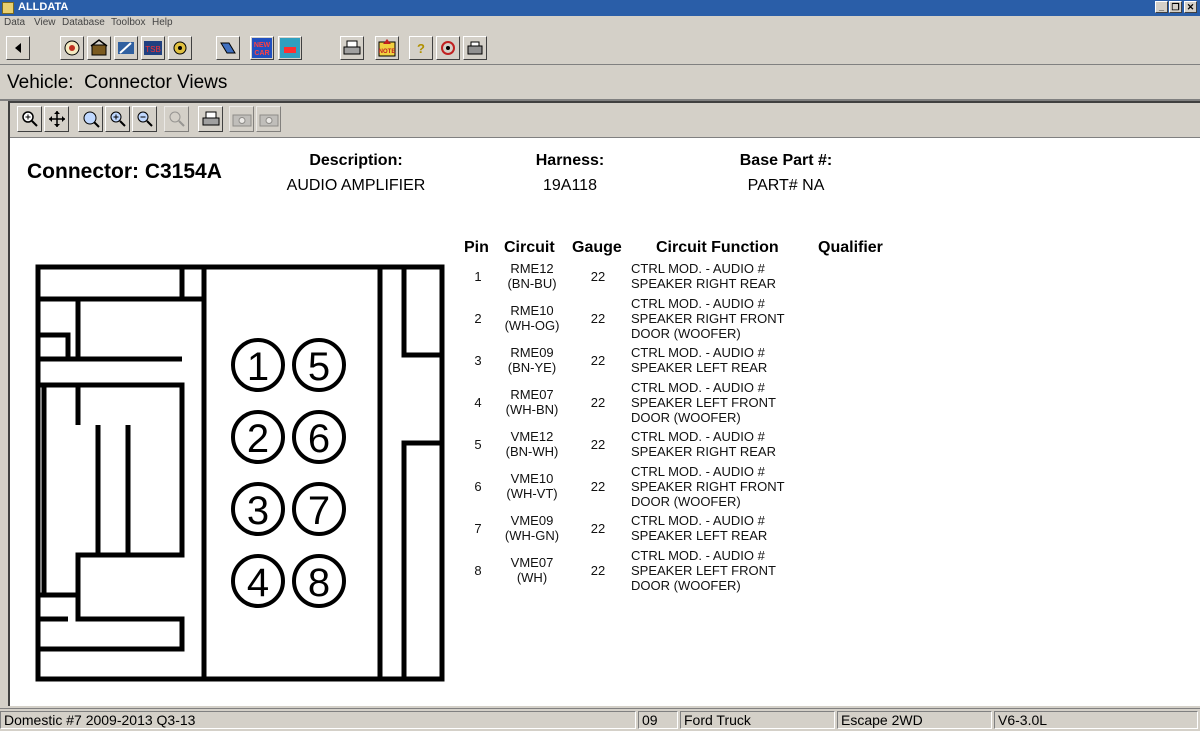  Describe the element at coordinates (532, 478) in the screenshot. I see `circuit-code: VME10` at that location.